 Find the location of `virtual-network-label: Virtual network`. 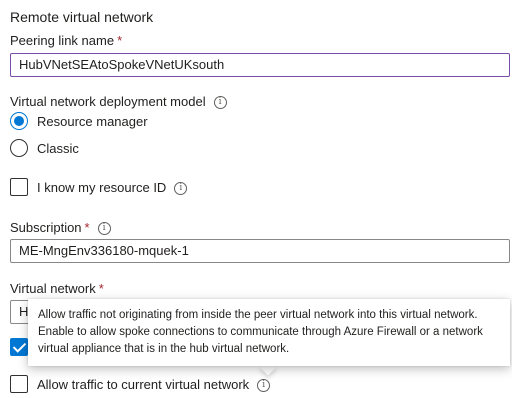

virtual-network-label: Virtual network is located at coordinates (53, 288).